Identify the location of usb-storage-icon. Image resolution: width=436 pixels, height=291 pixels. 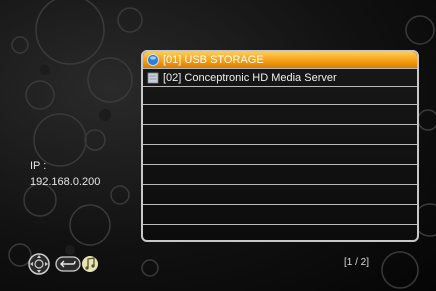
(153, 60).